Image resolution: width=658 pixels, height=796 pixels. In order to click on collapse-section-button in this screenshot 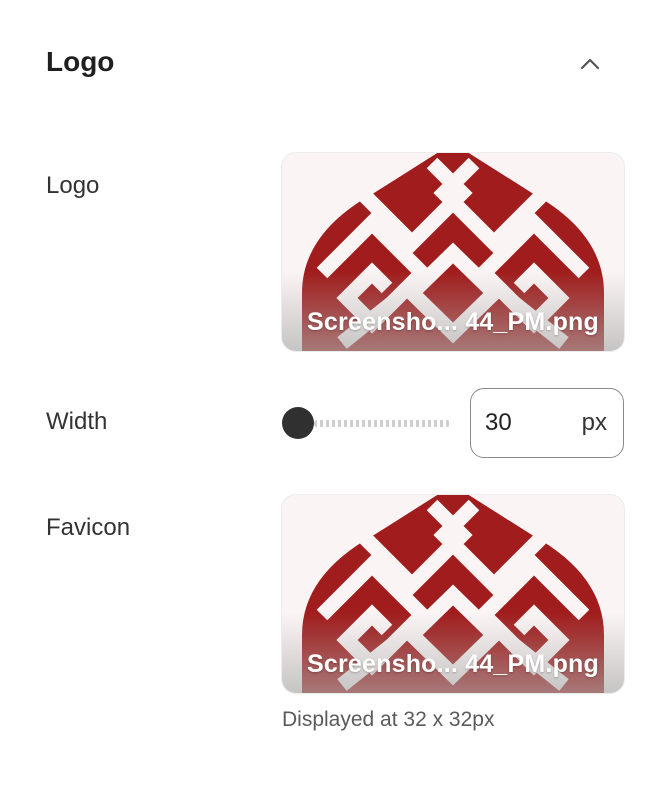, I will do `click(590, 64)`.